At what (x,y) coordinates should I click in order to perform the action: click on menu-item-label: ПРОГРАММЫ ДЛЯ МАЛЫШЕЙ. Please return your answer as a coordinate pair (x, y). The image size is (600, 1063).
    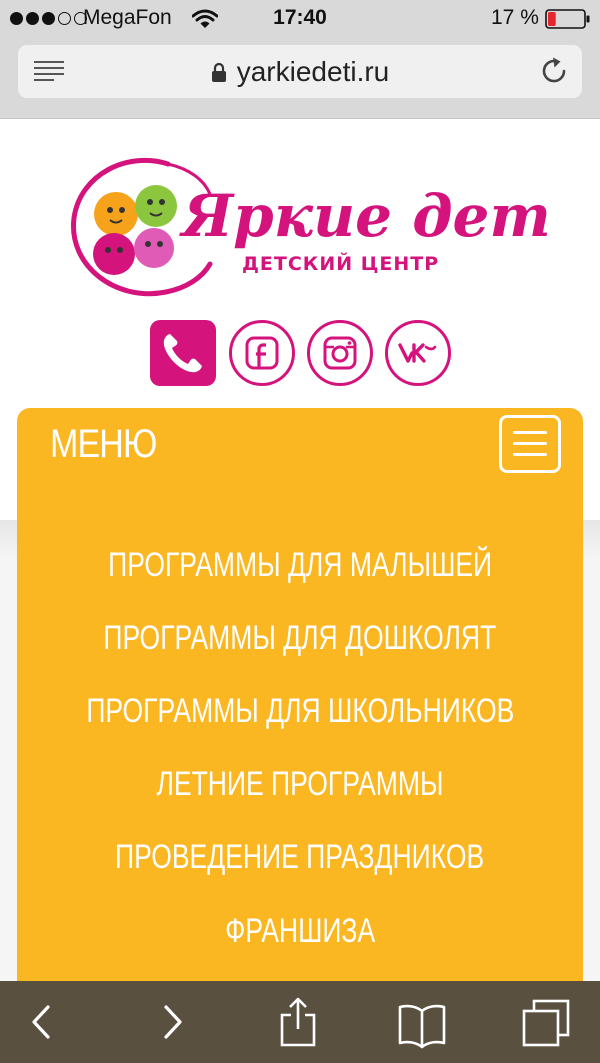
    Looking at the image, I should click on (300, 565).